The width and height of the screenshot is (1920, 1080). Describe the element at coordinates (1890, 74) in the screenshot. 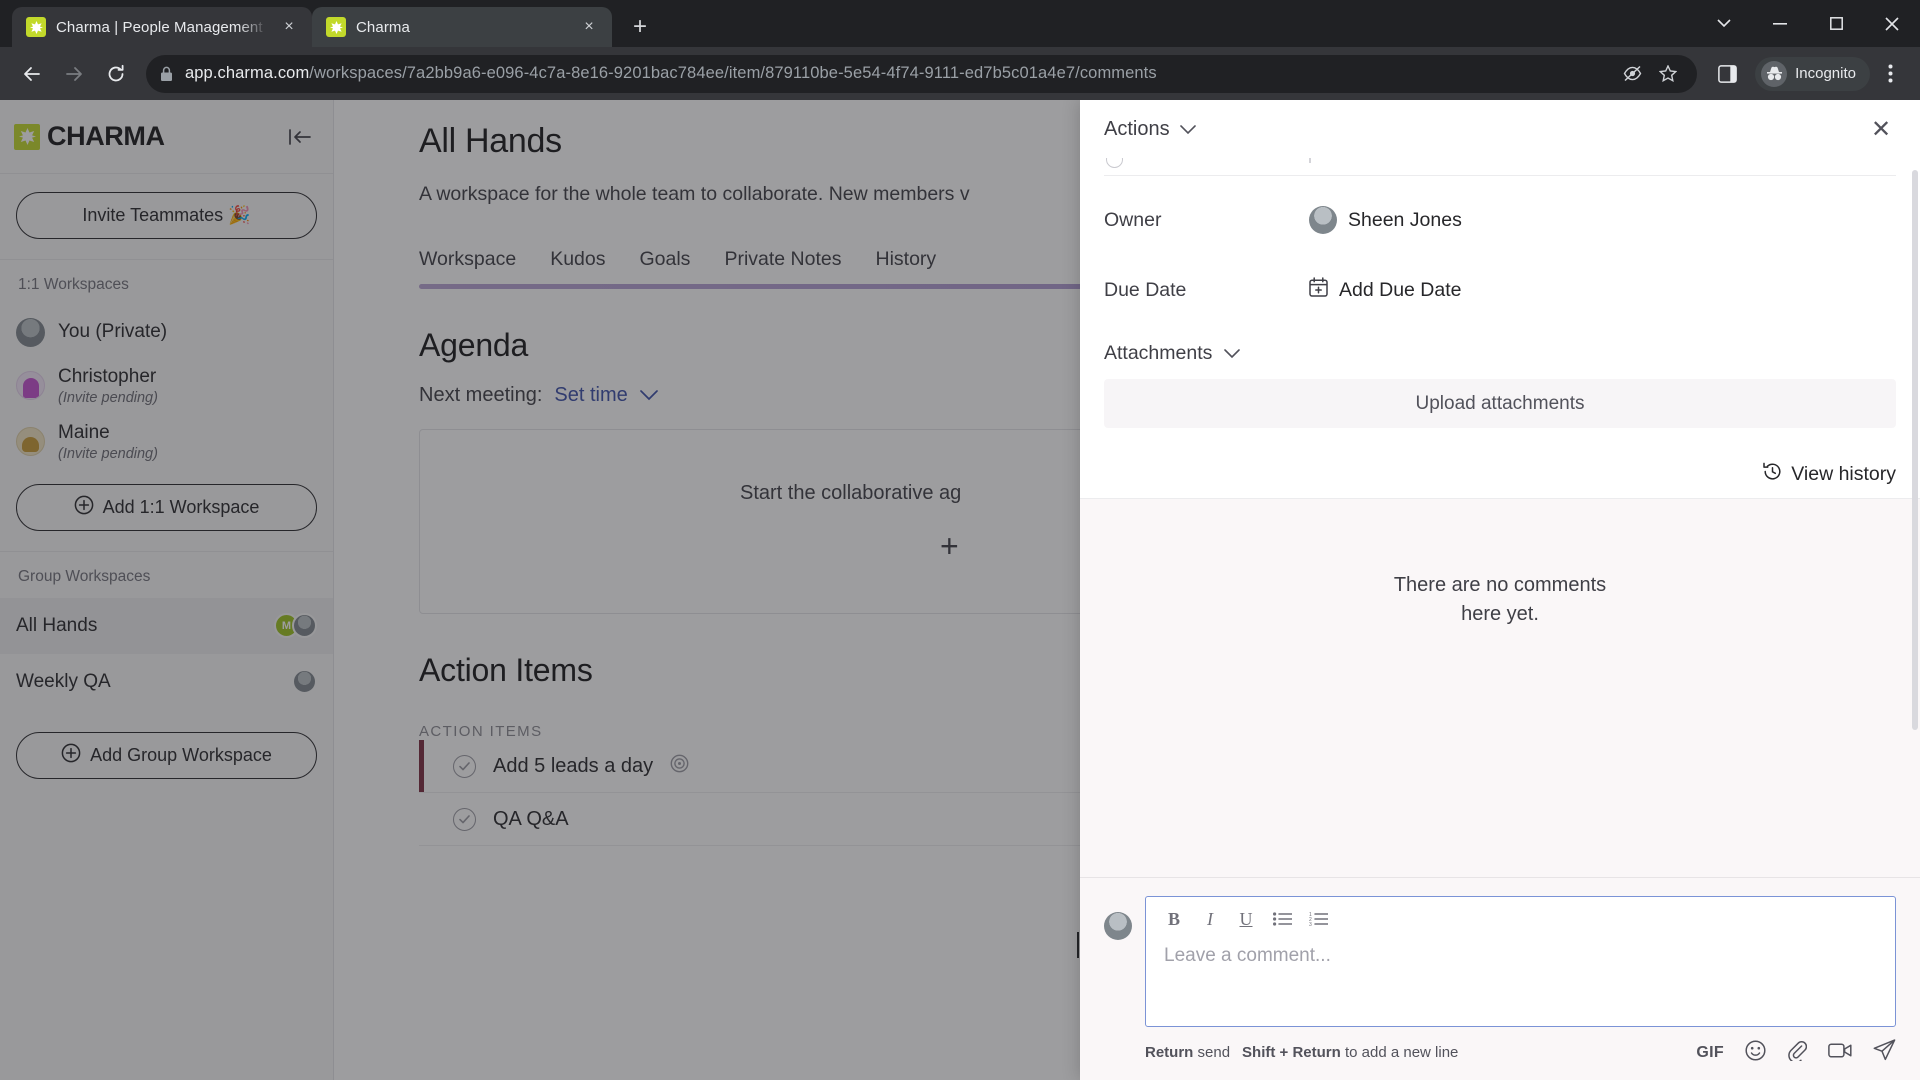

I see `chrome-menu-button` at that location.